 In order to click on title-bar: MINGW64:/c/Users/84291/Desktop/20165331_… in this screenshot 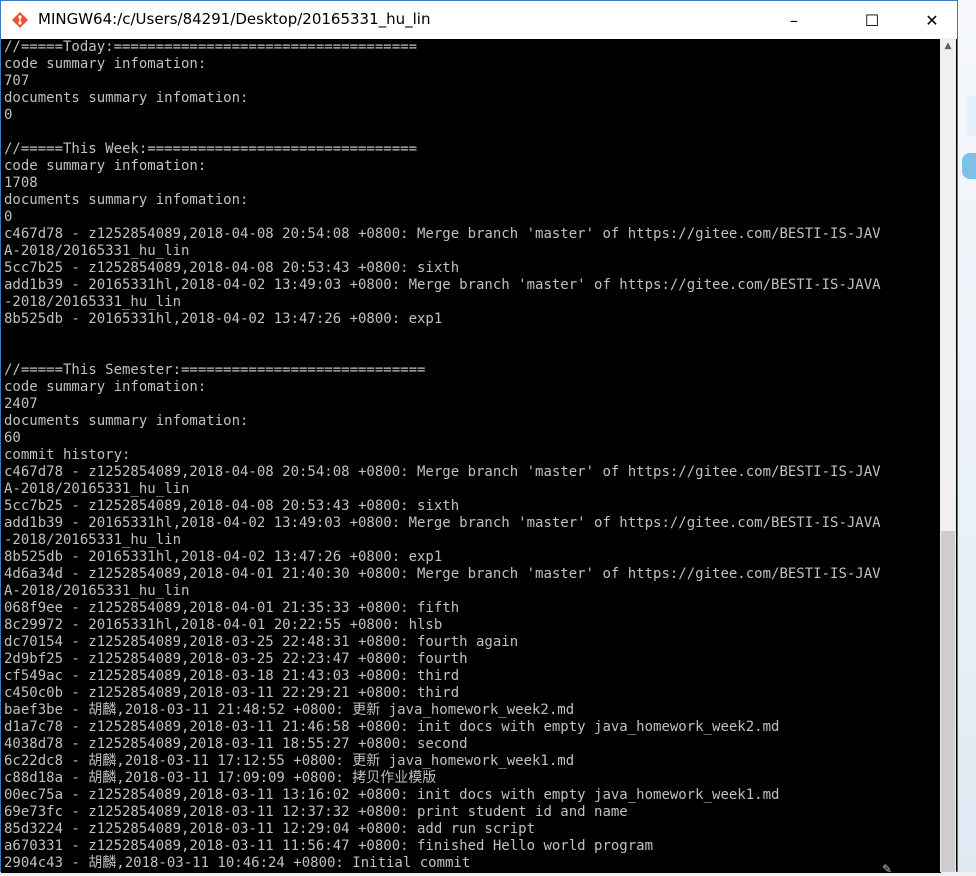, I will do `click(479, 20)`.